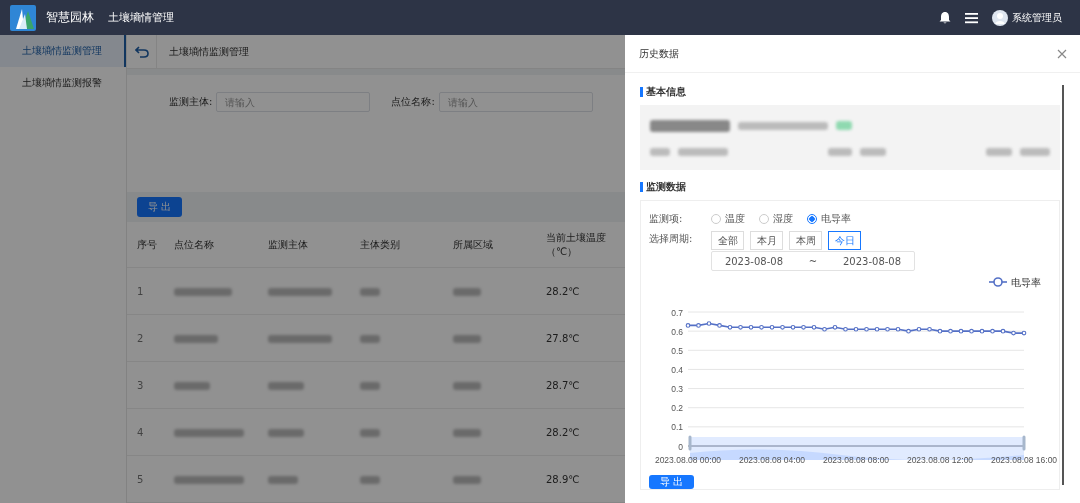  I want to click on table-cell-text: 27.8℃, so click(563, 338).